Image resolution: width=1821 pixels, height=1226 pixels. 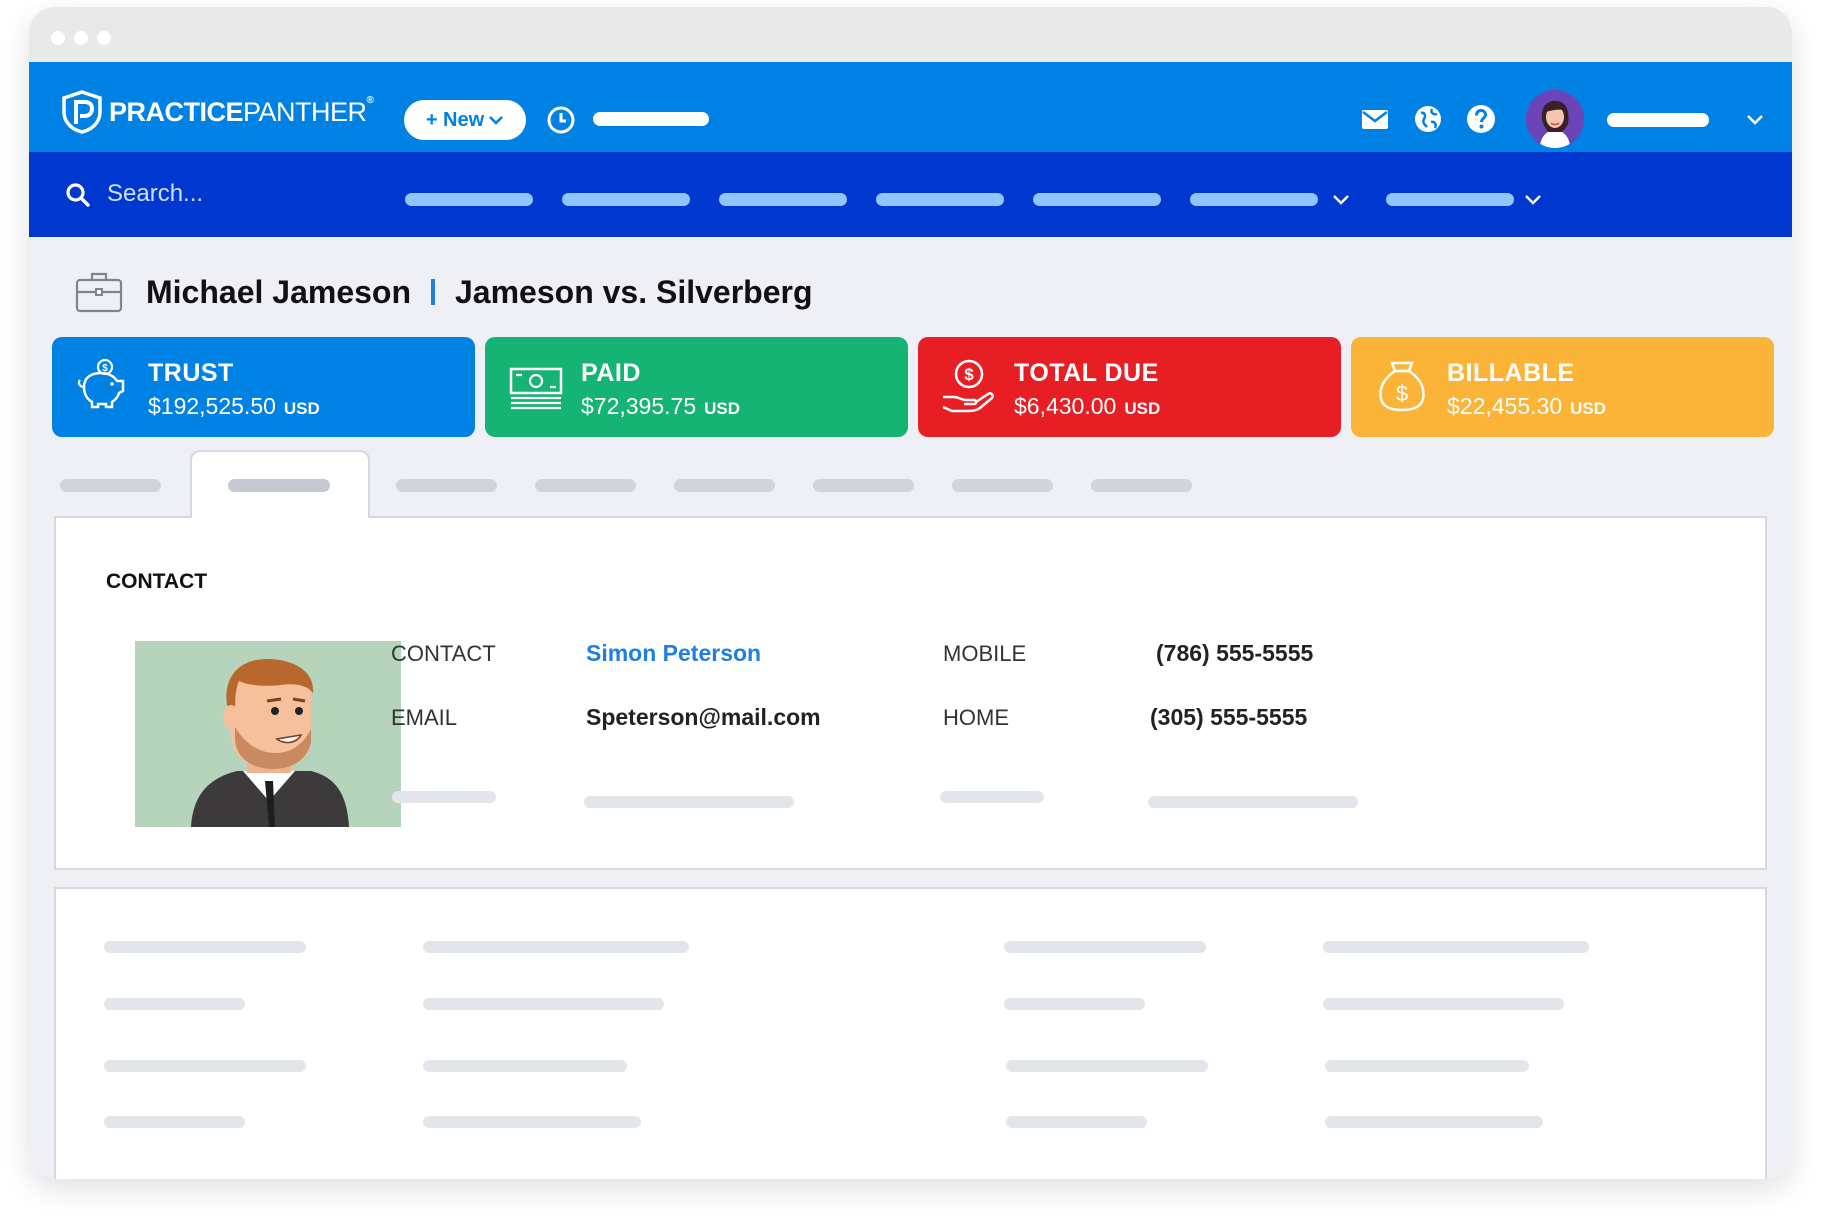 What do you see at coordinates (99, 292) in the screenshot?
I see `briefcase-icon` at bounding box center [99, 292].